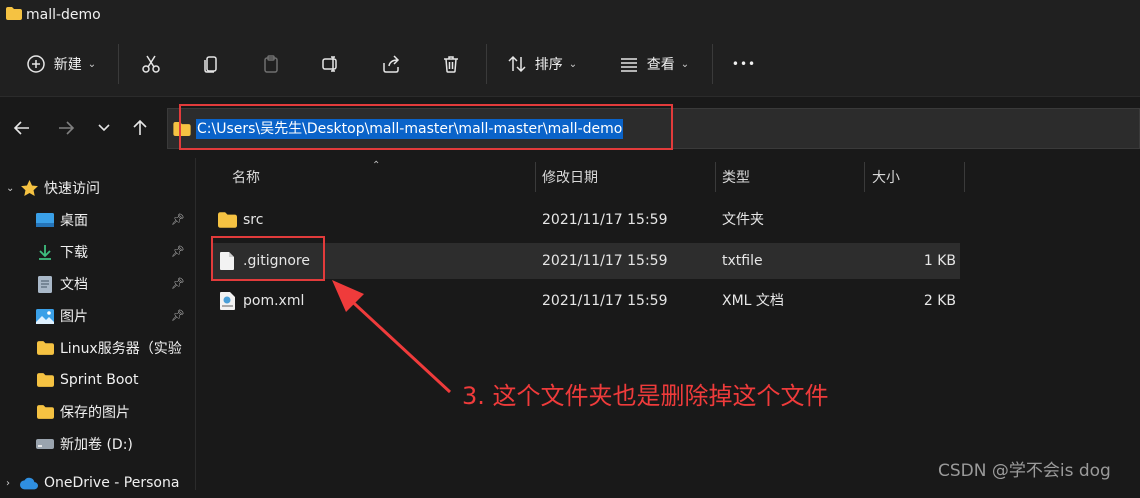  Describe the element at coordinates (376, 165) in the screenshot. I see `sort-ascending-icon: ⌃` at that location.